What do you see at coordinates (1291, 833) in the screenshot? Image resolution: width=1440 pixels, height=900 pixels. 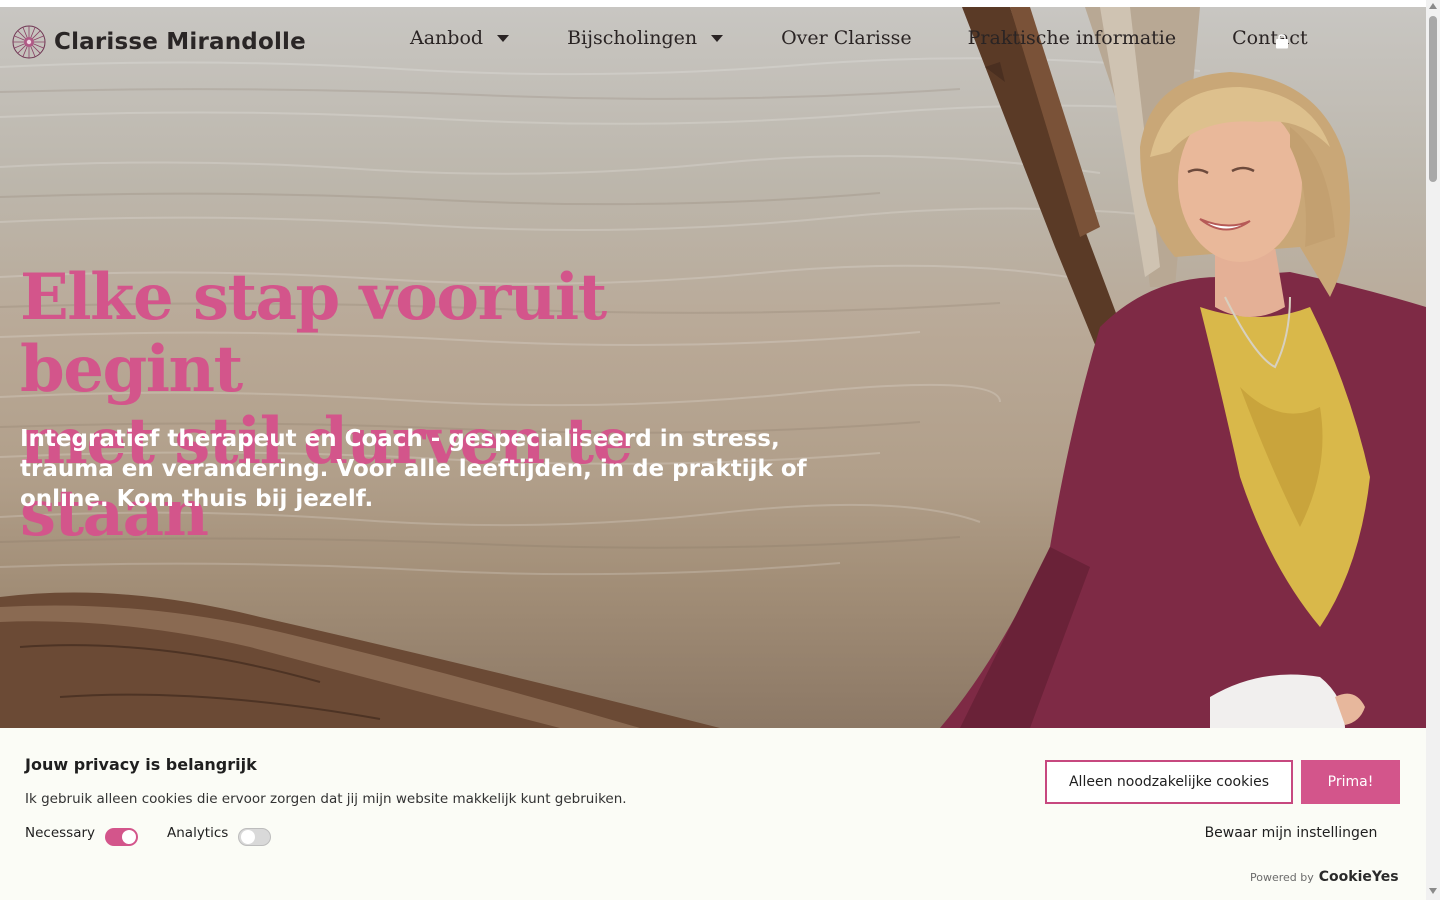 I see `save-settings-button: Bewaar mijn instellingen` at bounding box center [1291, 833].